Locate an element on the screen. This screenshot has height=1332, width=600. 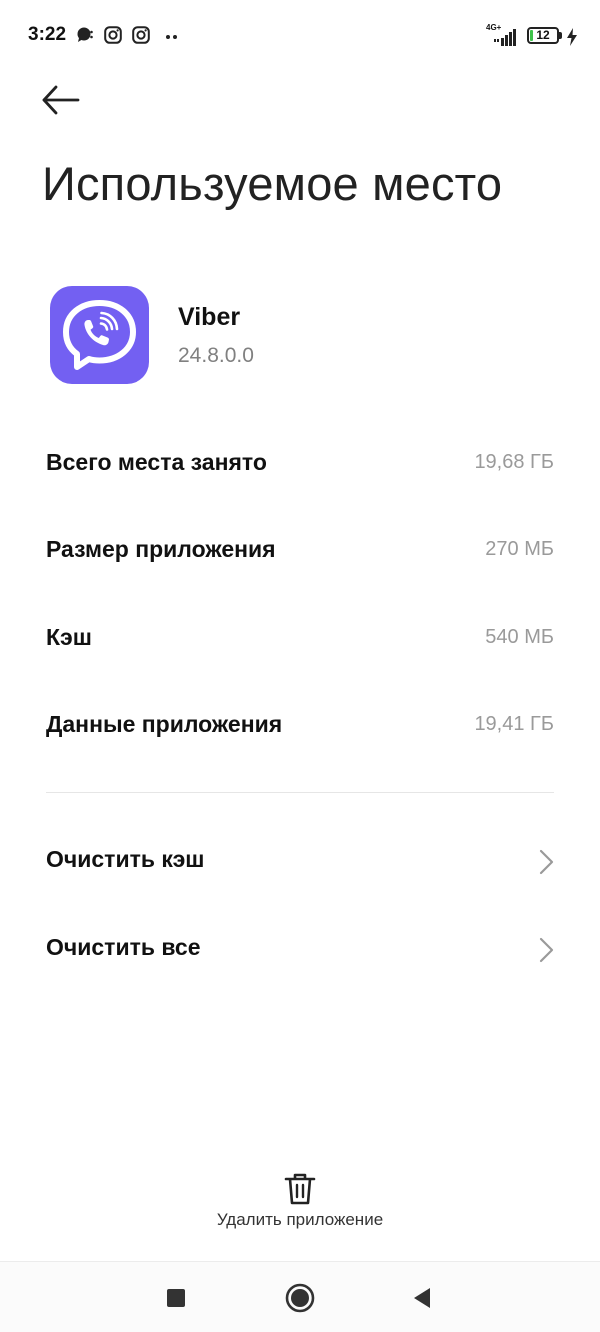
battery-cap is located at coordinates (560, 35).